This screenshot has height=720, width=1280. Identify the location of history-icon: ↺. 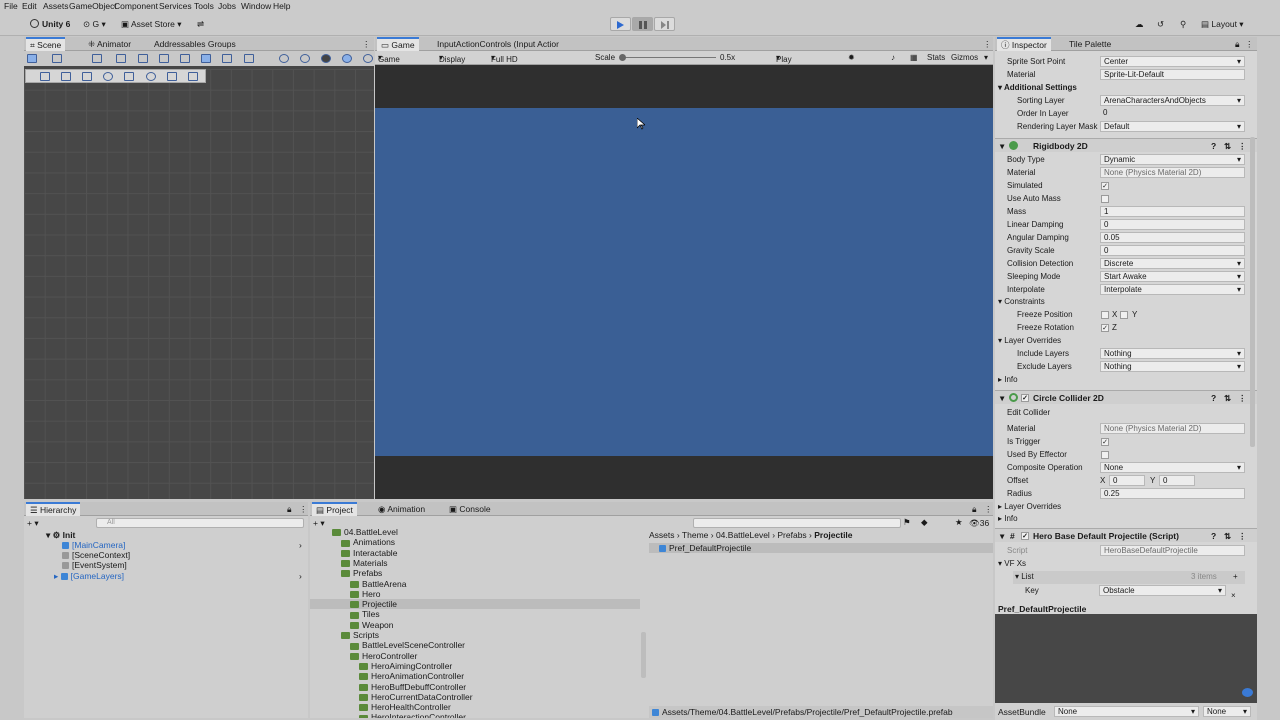
(1160, 24).